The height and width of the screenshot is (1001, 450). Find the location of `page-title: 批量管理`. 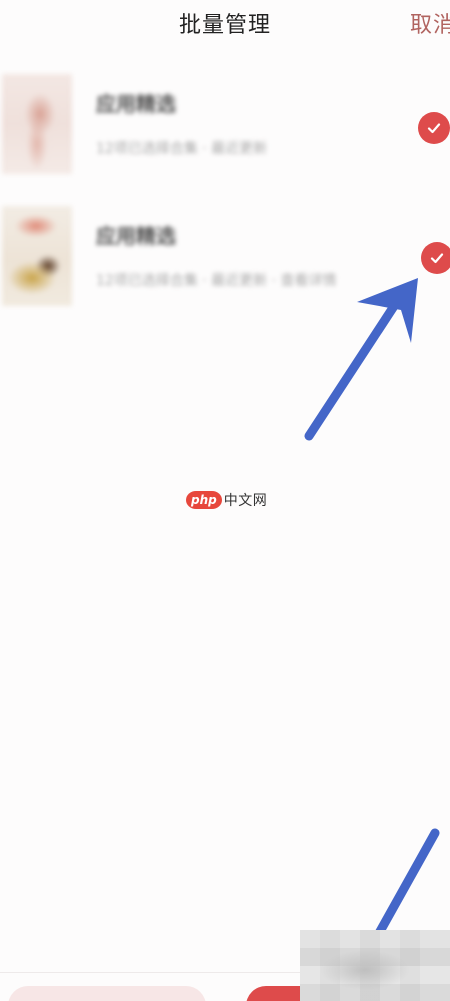

page-title: 批量管理 is located at coordinates (224, 25).